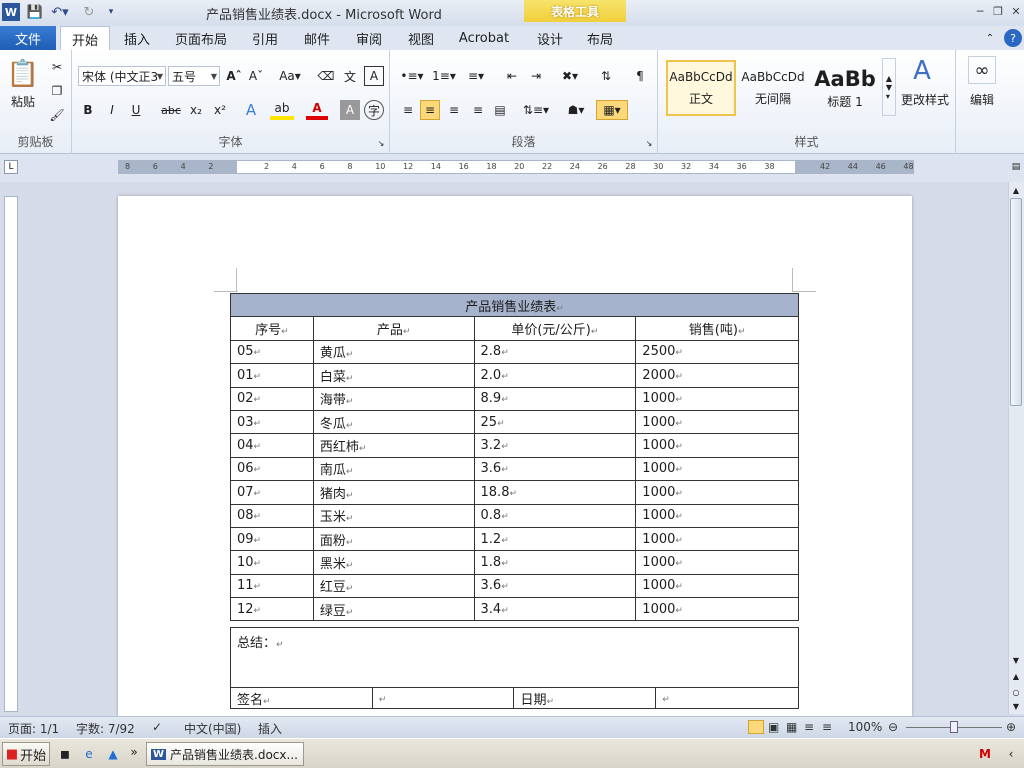 The width and height of the screenshot is (1024, 768). What do you see at coordinates (1016, 660) in the screenshot?
I see `scroll-down-icon: ▼` at bounding box center [1016, 660].